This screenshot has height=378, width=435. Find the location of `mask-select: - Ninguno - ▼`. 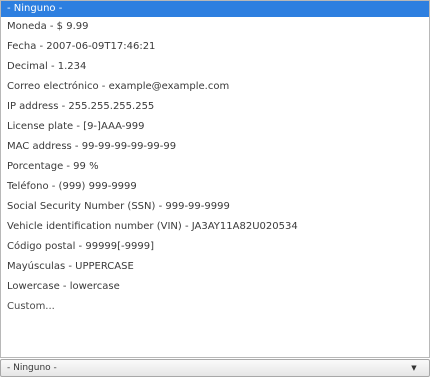

mask-select: - Ninguno - ▼ is located at coordinates (215, 368).